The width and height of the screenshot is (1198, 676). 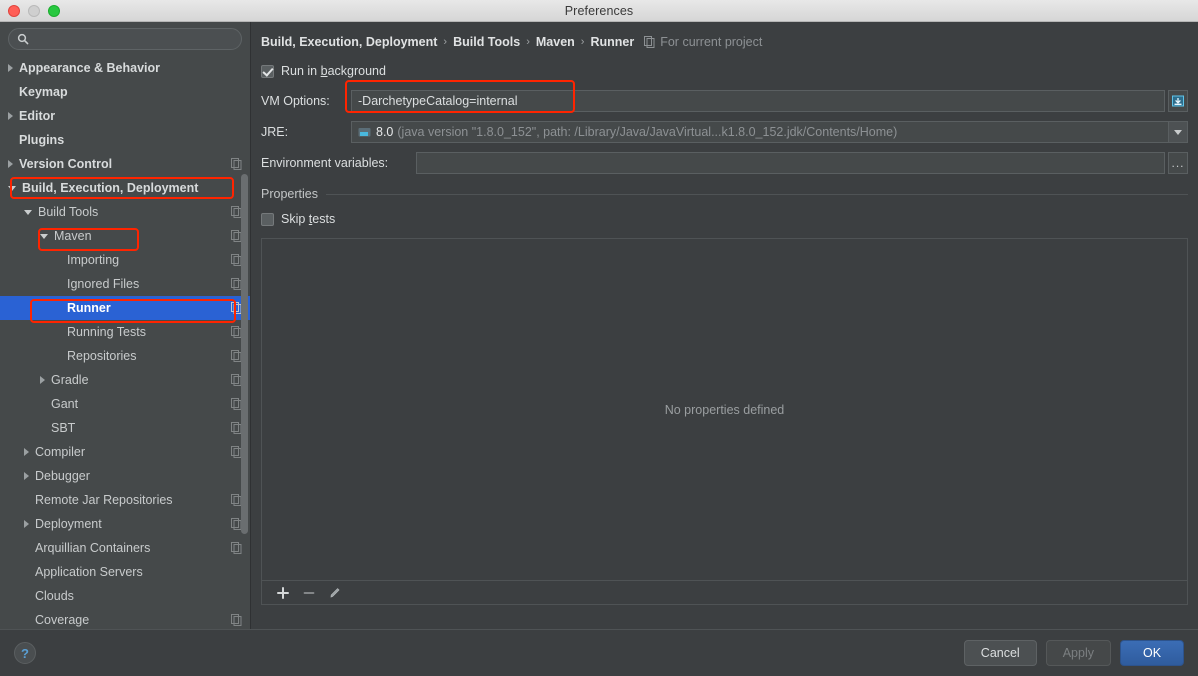 I want to click on sidebar-item-label: Repositories, so click(x=102, y=356).